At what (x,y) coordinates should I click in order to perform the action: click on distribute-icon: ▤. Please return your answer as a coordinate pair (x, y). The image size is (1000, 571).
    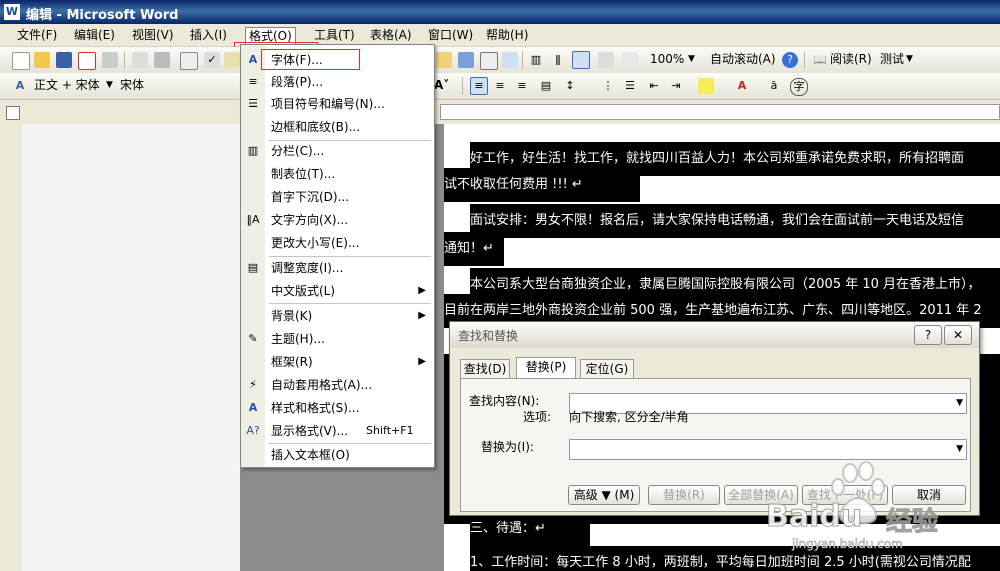
    Looking at the image, I should click on (546, 86).